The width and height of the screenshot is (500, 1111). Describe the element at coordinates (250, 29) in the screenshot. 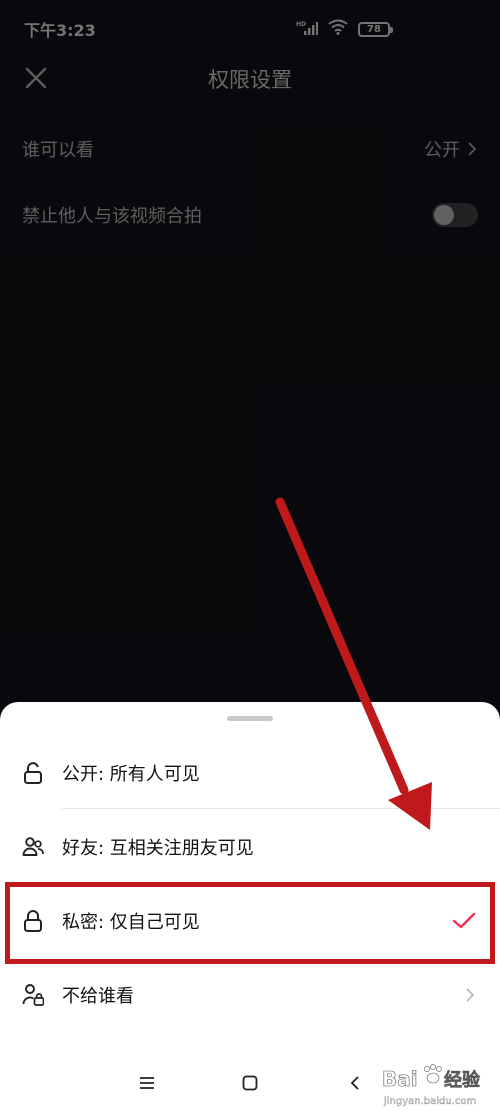

I see `status-bar: 下午3:23 HD 78` at that location.